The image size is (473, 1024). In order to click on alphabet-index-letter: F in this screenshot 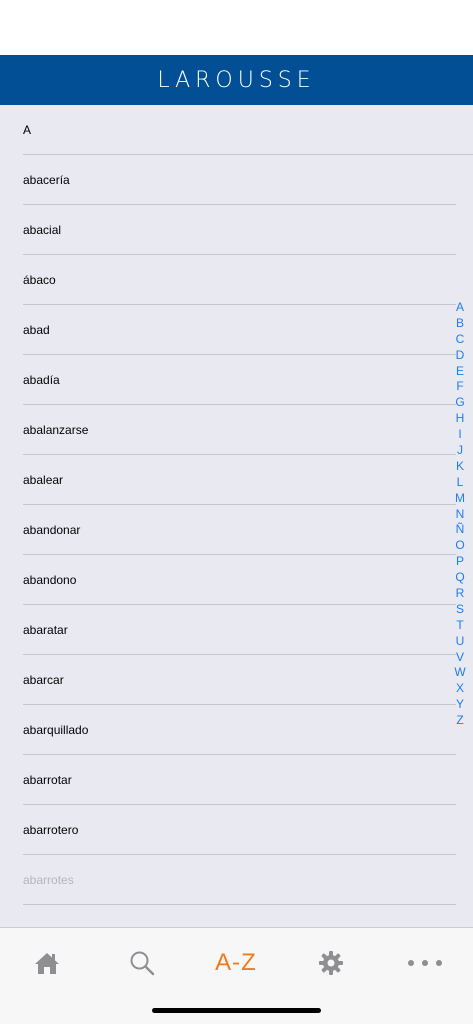, I will do `click(459, 387)`.